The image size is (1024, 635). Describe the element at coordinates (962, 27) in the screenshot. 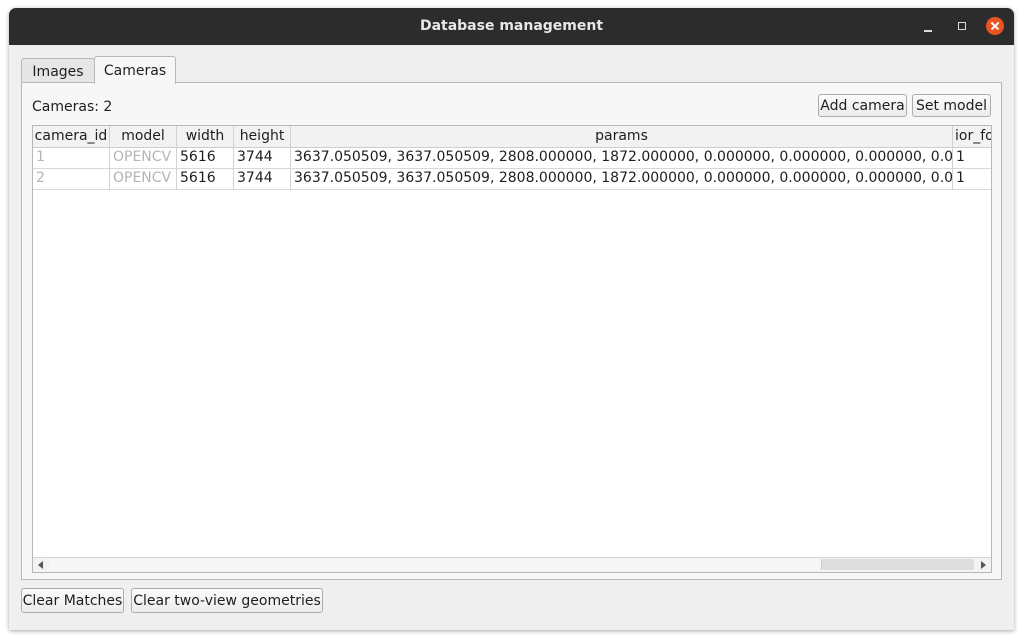

I see `maximize-icon` at that location.